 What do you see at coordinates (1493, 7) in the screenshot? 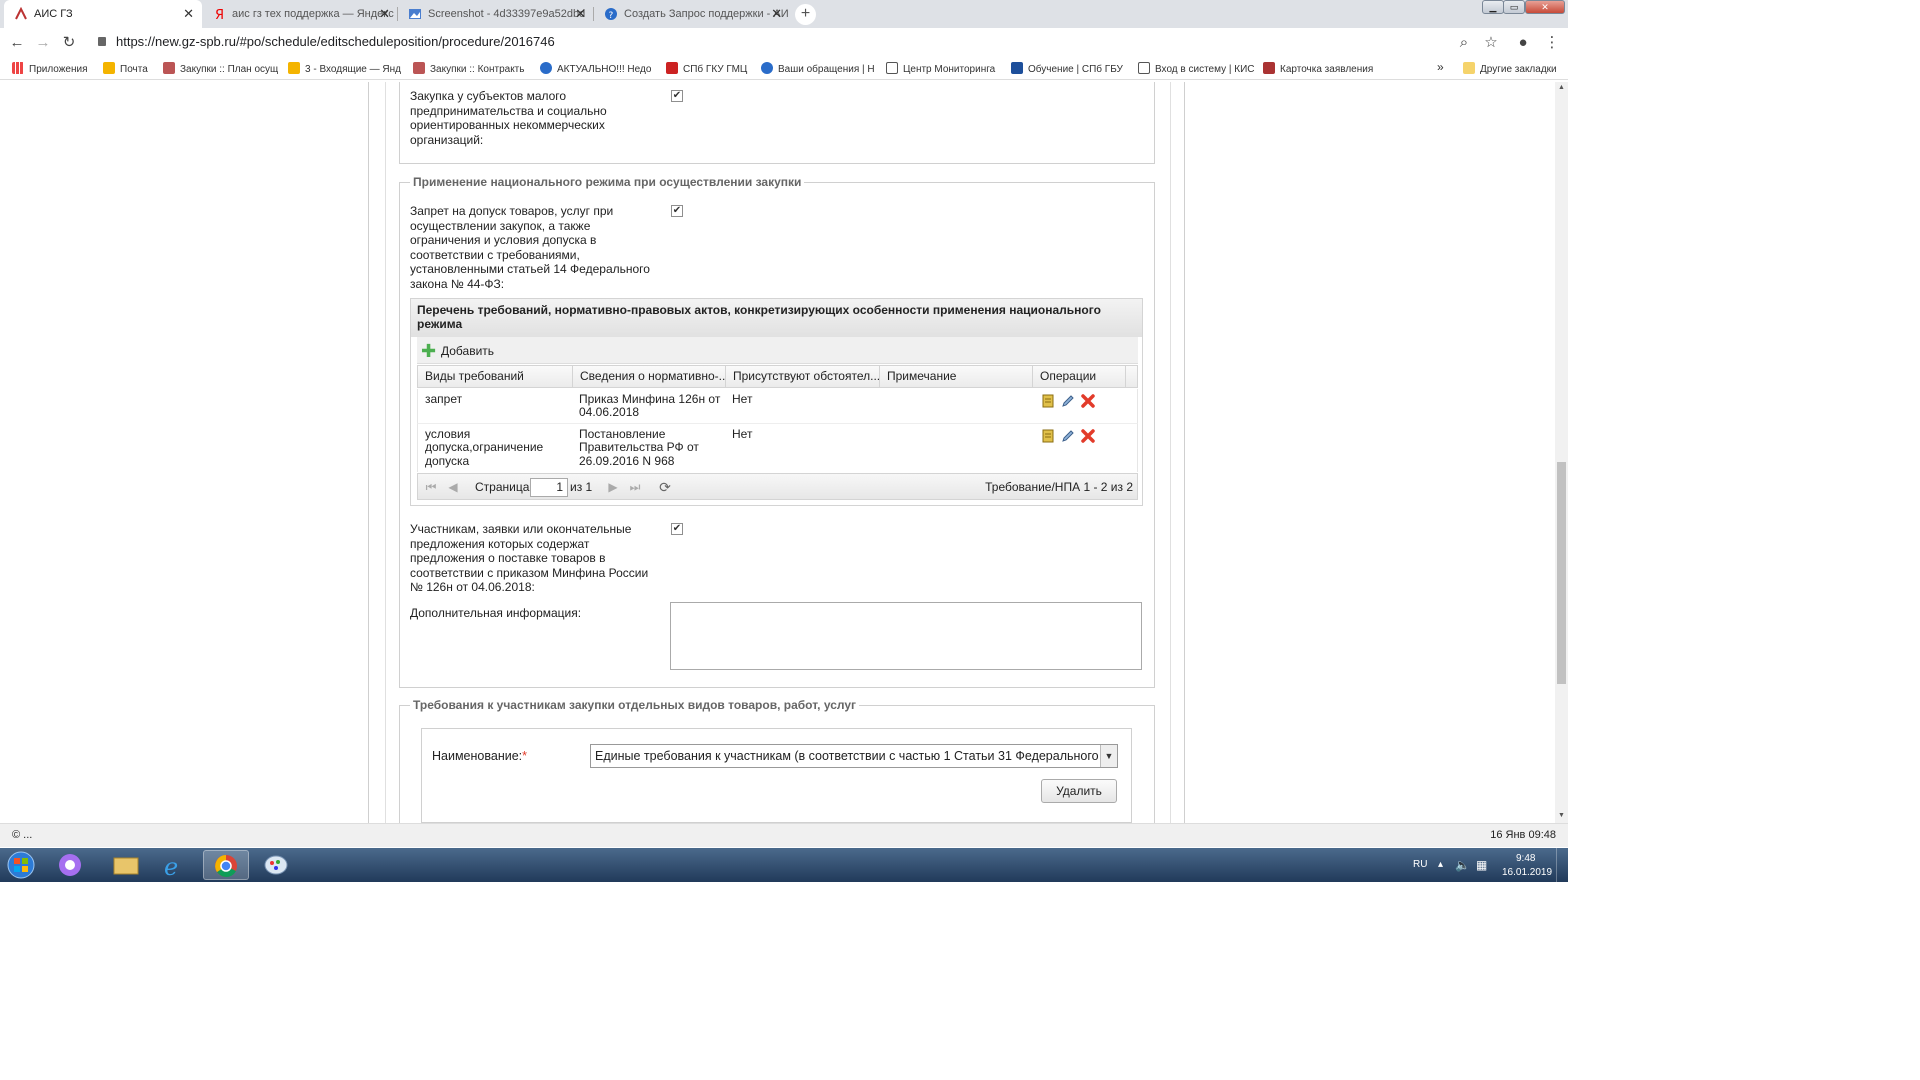
I see `minimize-window-button: ▁` at bounding box center [1493, 7].